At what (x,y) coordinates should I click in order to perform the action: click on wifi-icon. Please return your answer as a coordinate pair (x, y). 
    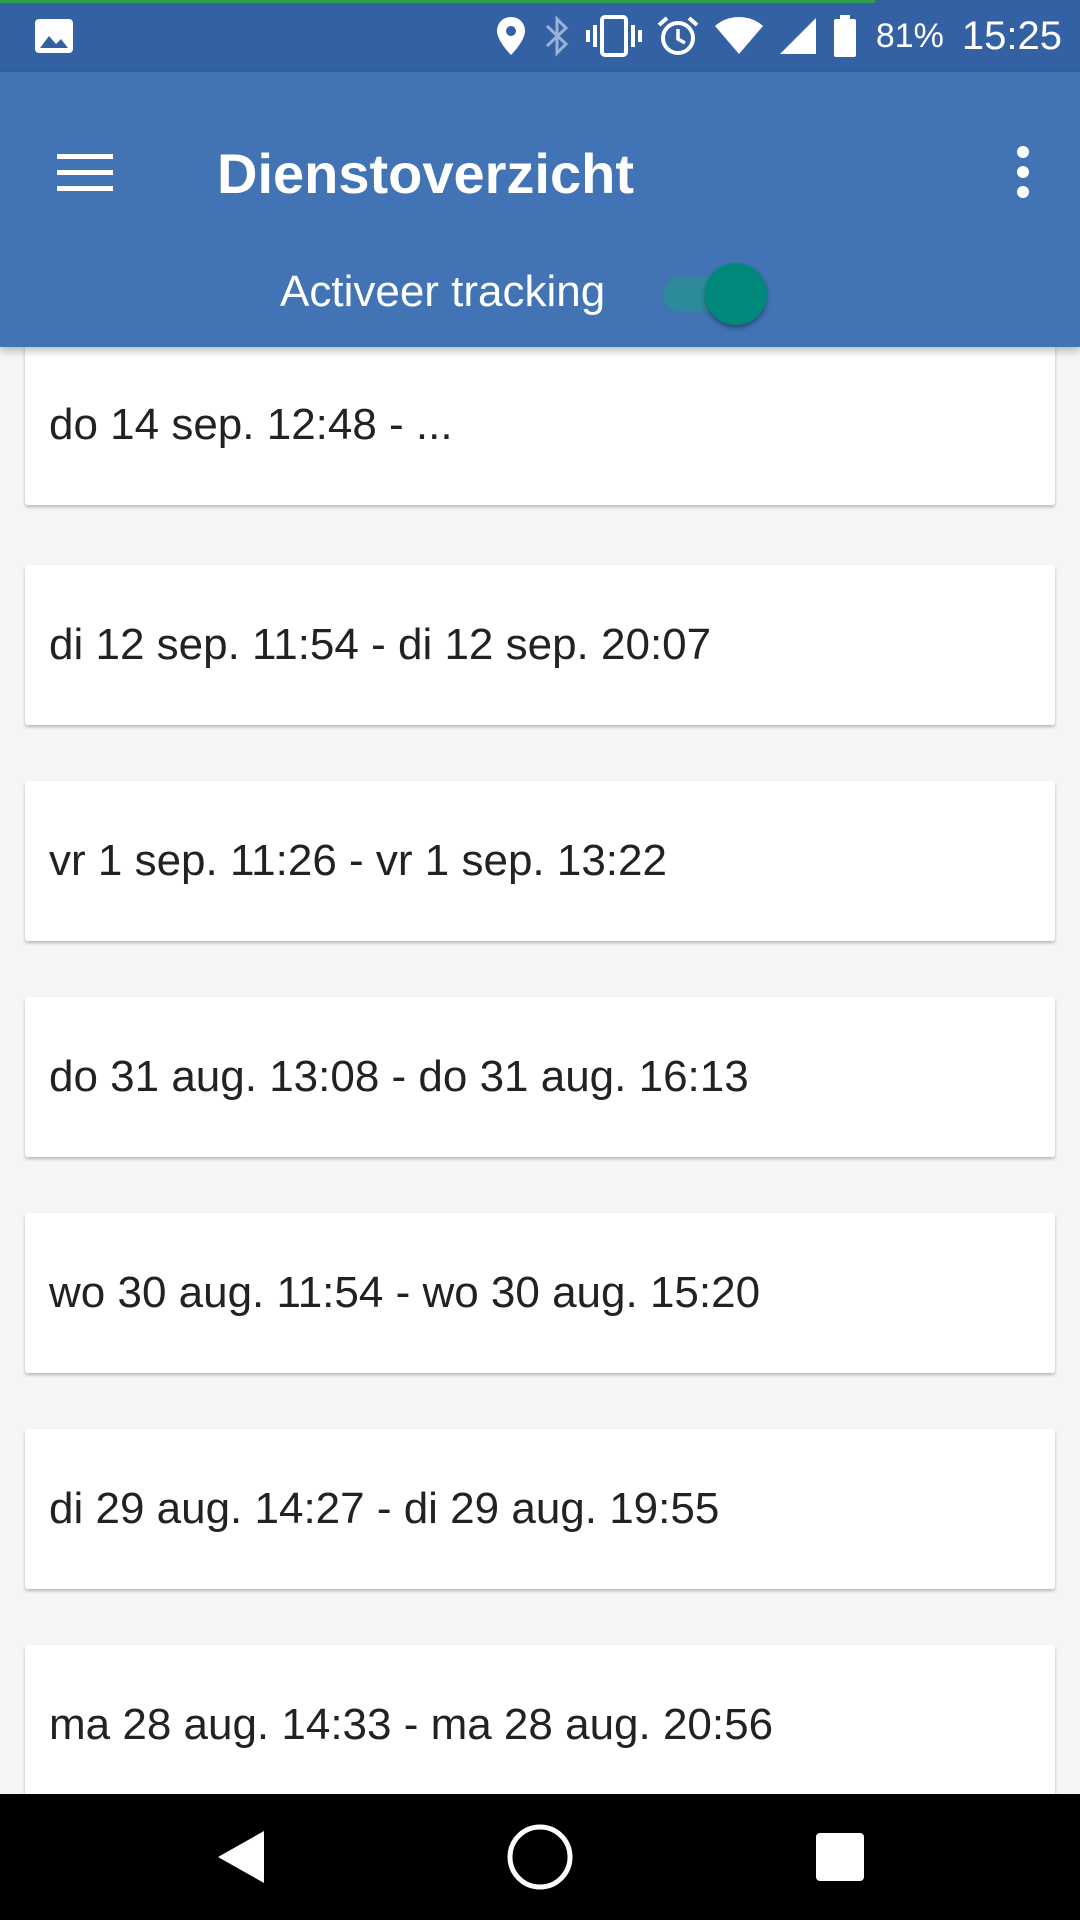
    Looking at the image, I should click on (738, 35).